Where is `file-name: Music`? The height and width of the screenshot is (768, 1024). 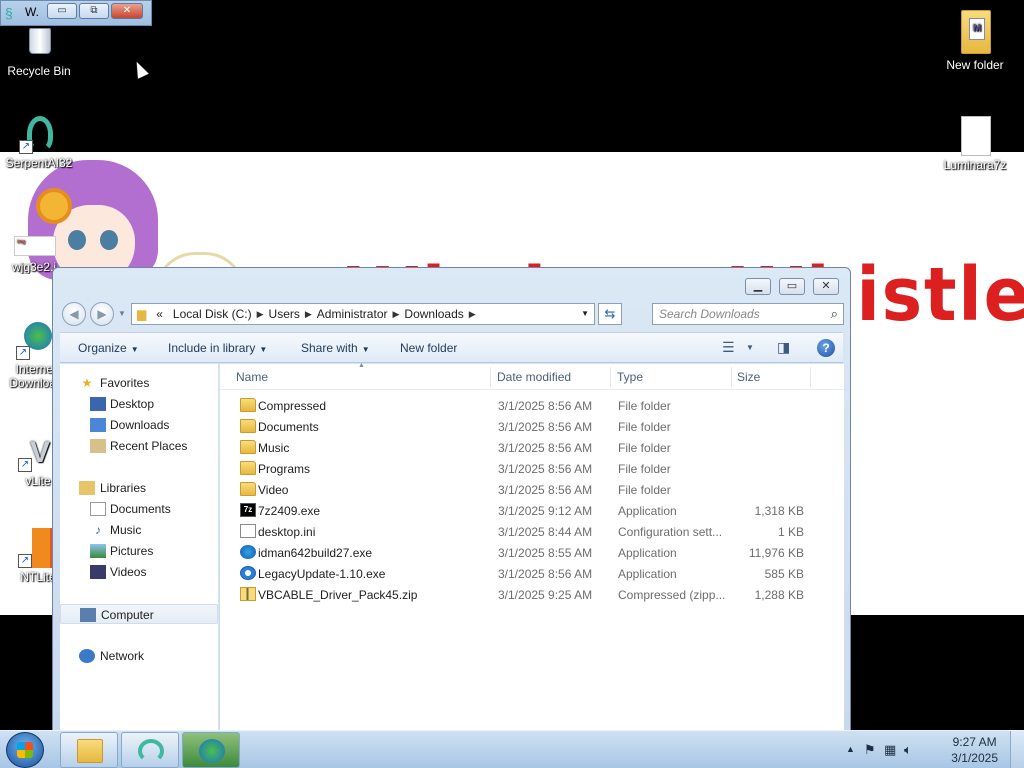 file-name: Music is located at coordinates (274, 448).